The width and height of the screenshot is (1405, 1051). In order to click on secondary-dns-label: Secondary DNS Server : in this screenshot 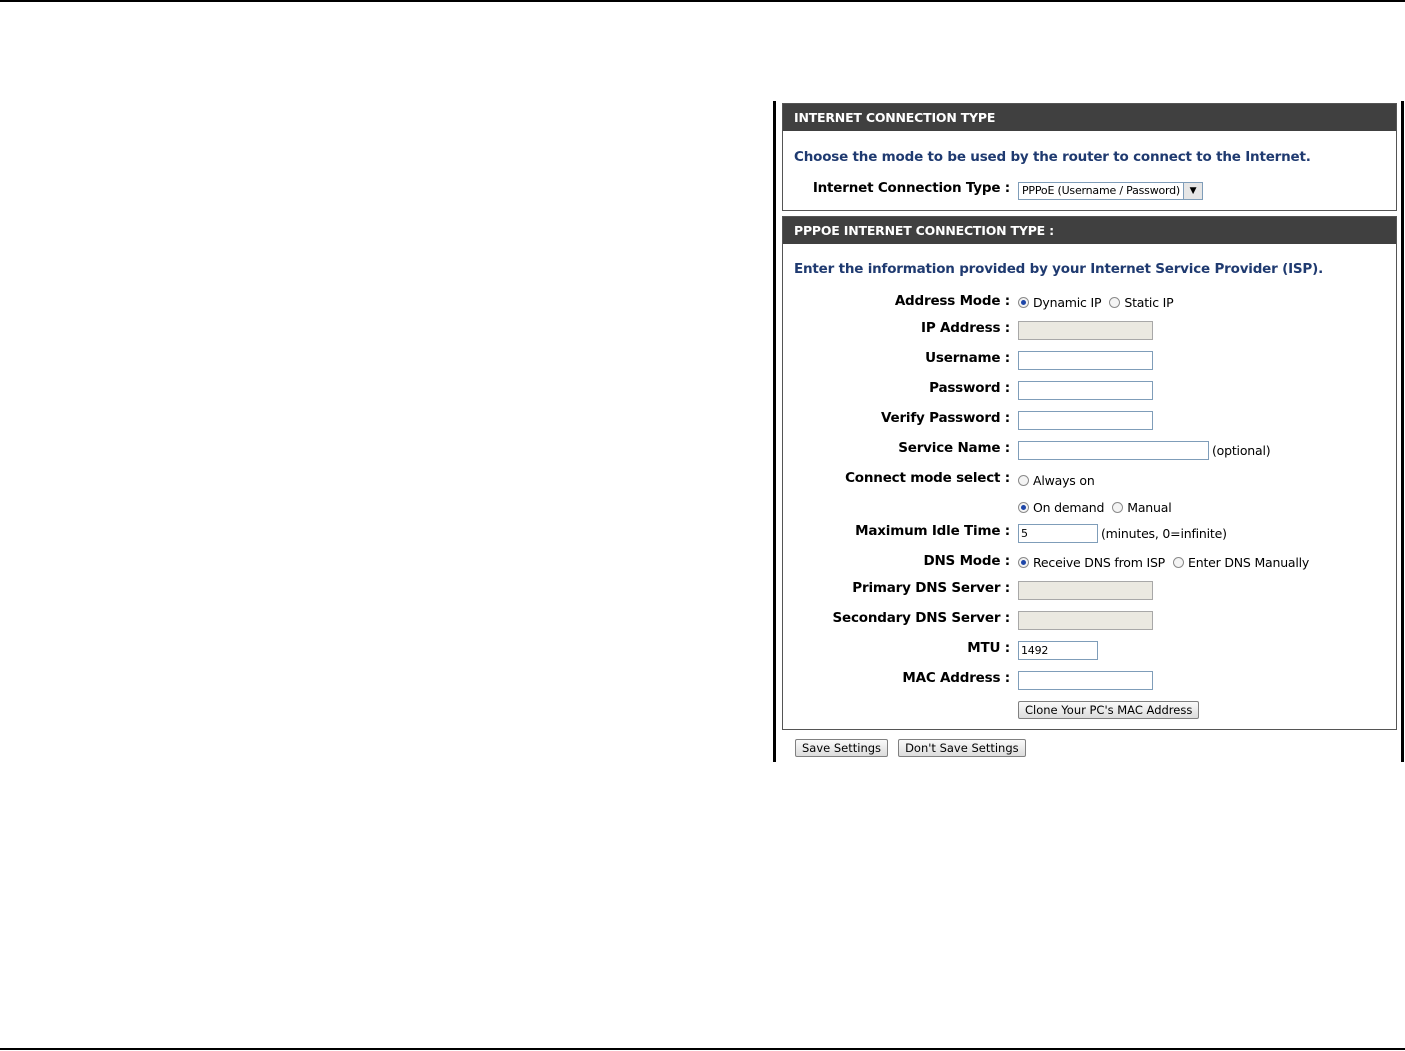, I will do `click(921, 618)`.